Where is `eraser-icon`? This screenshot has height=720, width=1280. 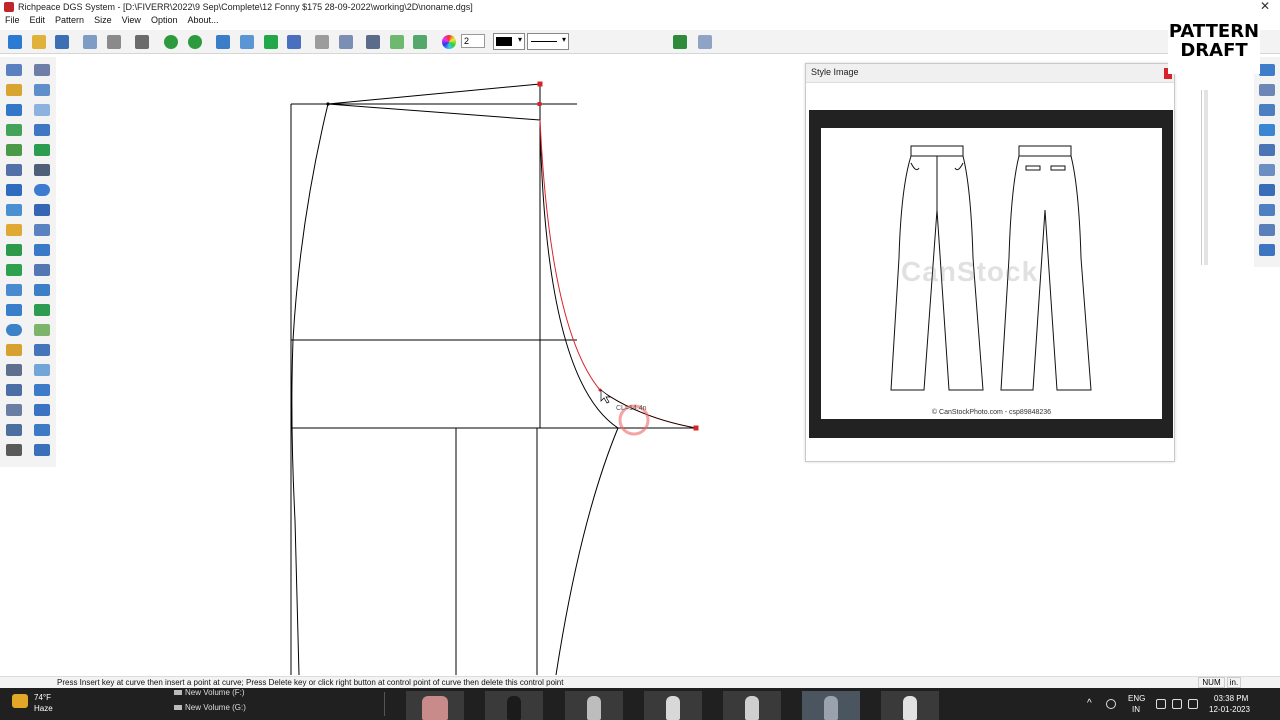
eraser-icon is located at coordinates (90, 42).